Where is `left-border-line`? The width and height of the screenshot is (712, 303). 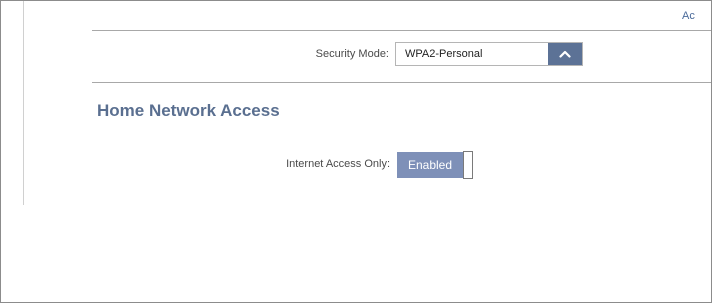 left-border-line is located at coordinates (23, 103).